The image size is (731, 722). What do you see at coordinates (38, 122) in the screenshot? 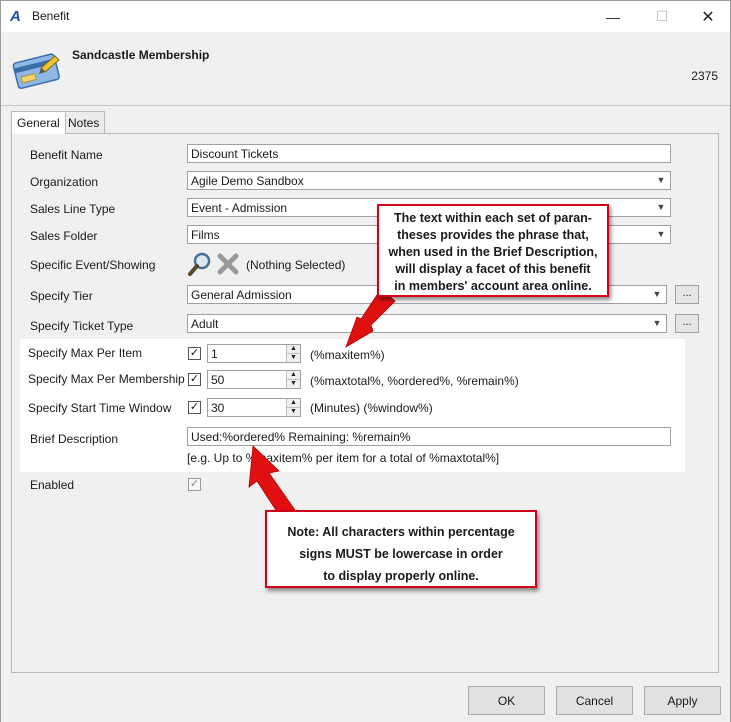
I see `tab-general: General` at bounding box center [38, 122].